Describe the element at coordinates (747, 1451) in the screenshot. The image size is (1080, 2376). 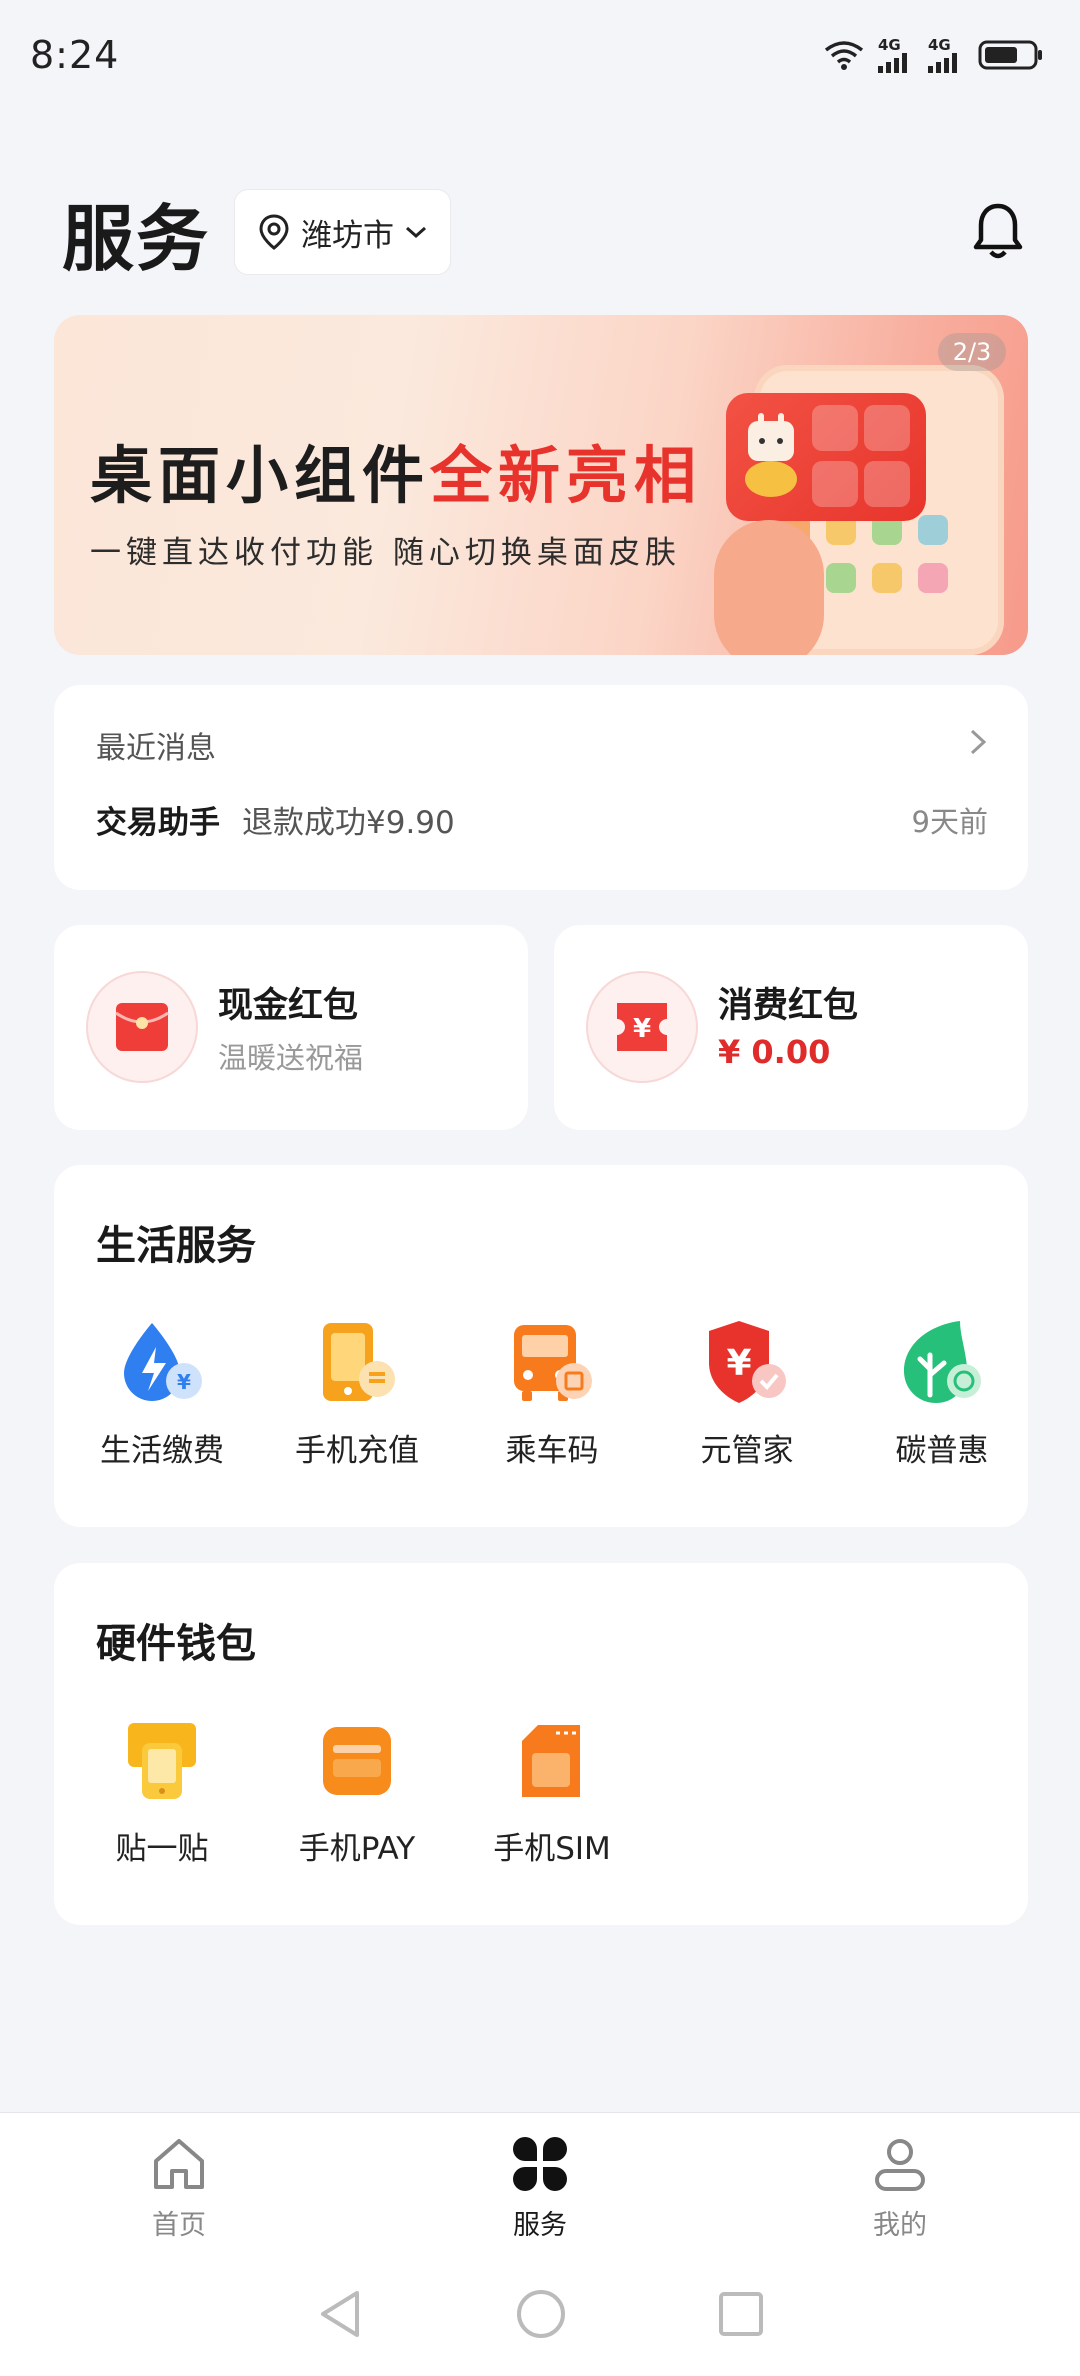
I see `service-label: 元管家` at that location.